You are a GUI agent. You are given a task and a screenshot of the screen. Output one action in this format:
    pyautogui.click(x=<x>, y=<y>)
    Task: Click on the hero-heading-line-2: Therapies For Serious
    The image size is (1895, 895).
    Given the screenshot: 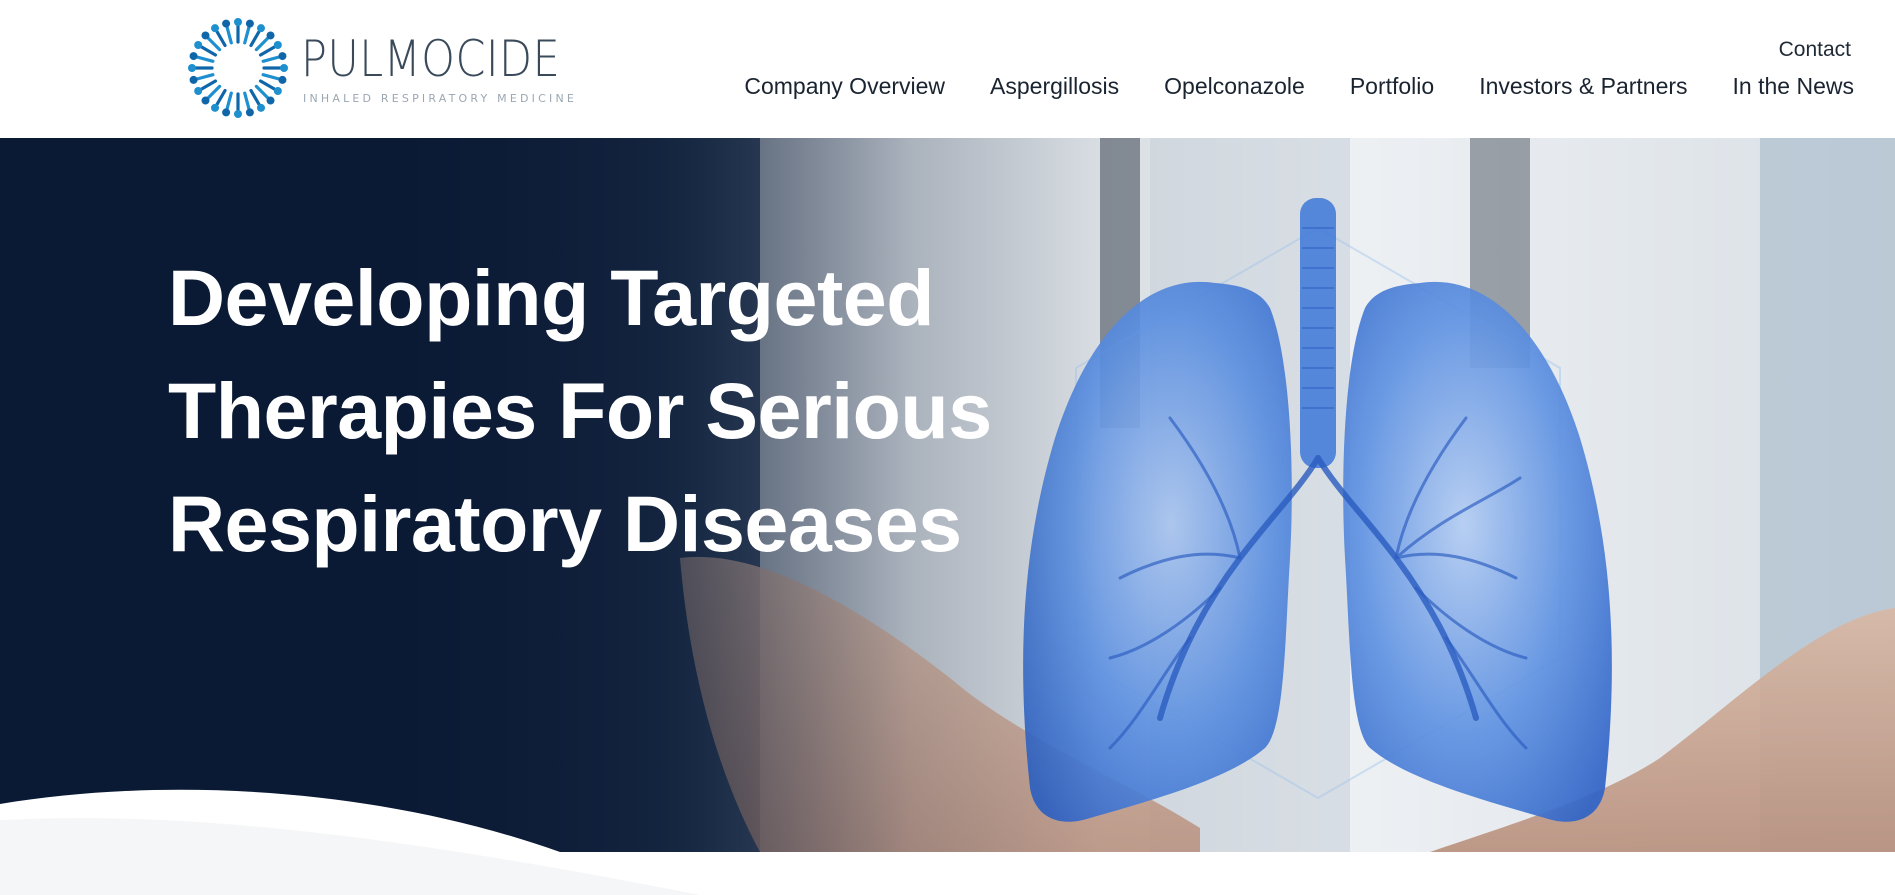 What is the action you would take?
    pyautogui.click(x=580, y=410)
    